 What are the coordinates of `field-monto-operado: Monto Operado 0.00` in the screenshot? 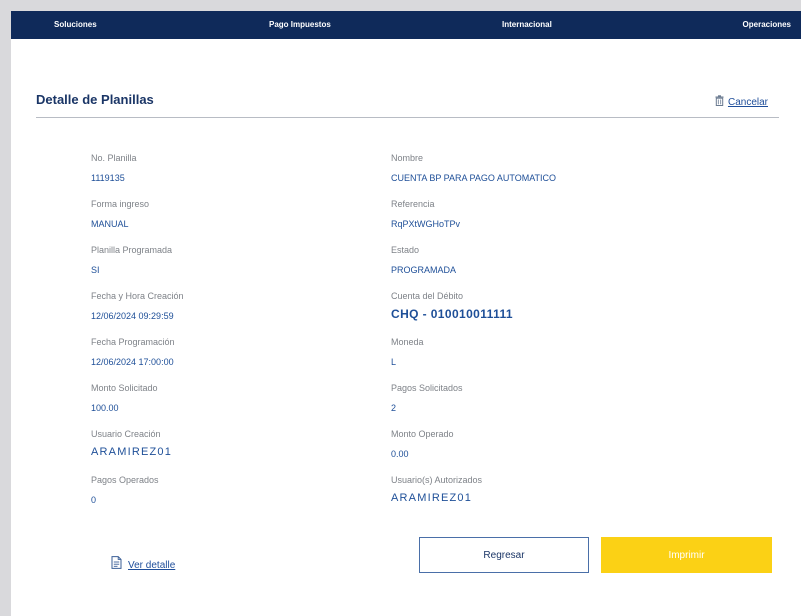 It's located at (422, 444).